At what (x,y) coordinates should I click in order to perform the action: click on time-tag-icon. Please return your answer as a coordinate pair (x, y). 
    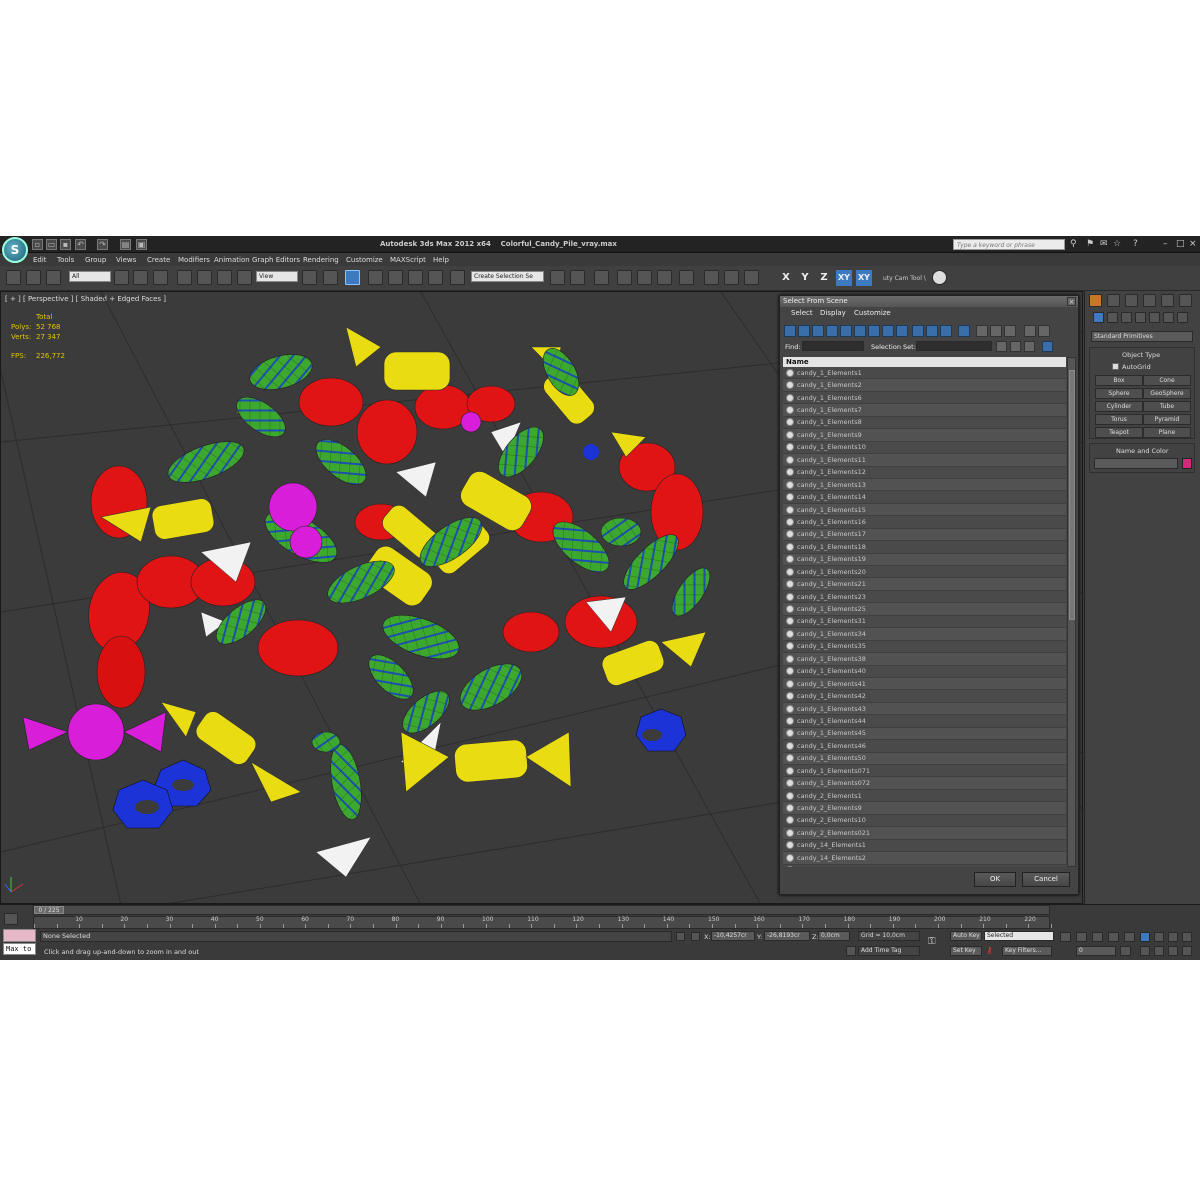
    Looking at the image, I should click on (851, 951).